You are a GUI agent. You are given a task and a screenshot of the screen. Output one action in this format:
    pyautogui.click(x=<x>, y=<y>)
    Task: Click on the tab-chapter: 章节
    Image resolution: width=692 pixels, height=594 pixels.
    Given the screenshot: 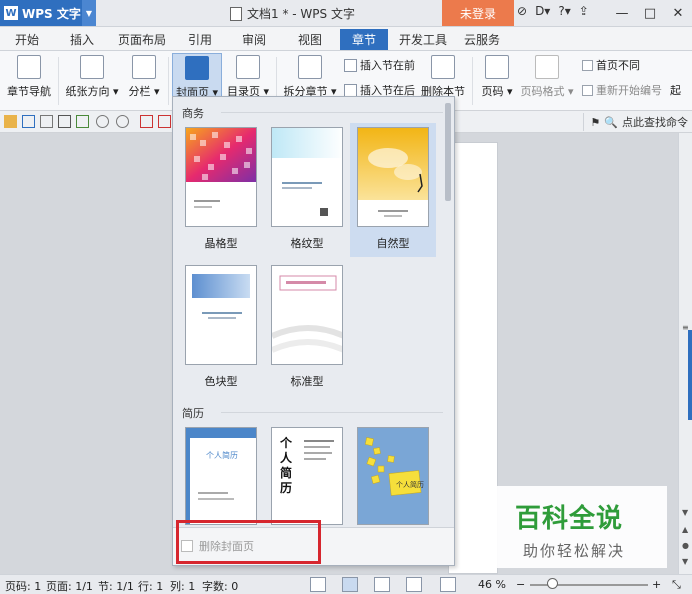 What is the action you would take?
    pyautogui.click(x=364, y=39)
    